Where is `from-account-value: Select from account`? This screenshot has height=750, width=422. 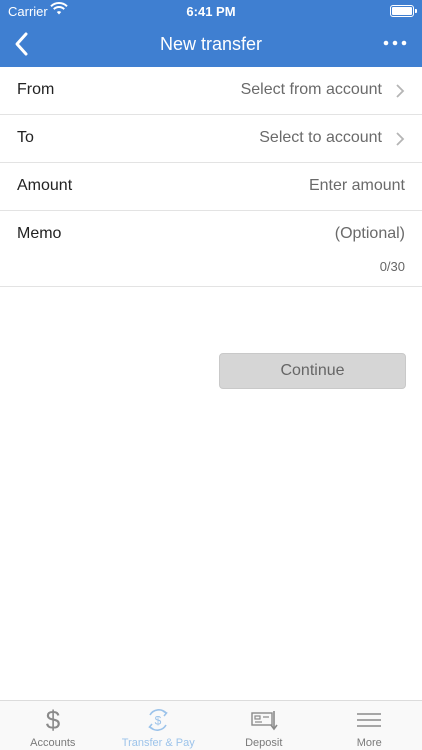 from-account-value: Select from account is located at coordinates (311, 89).